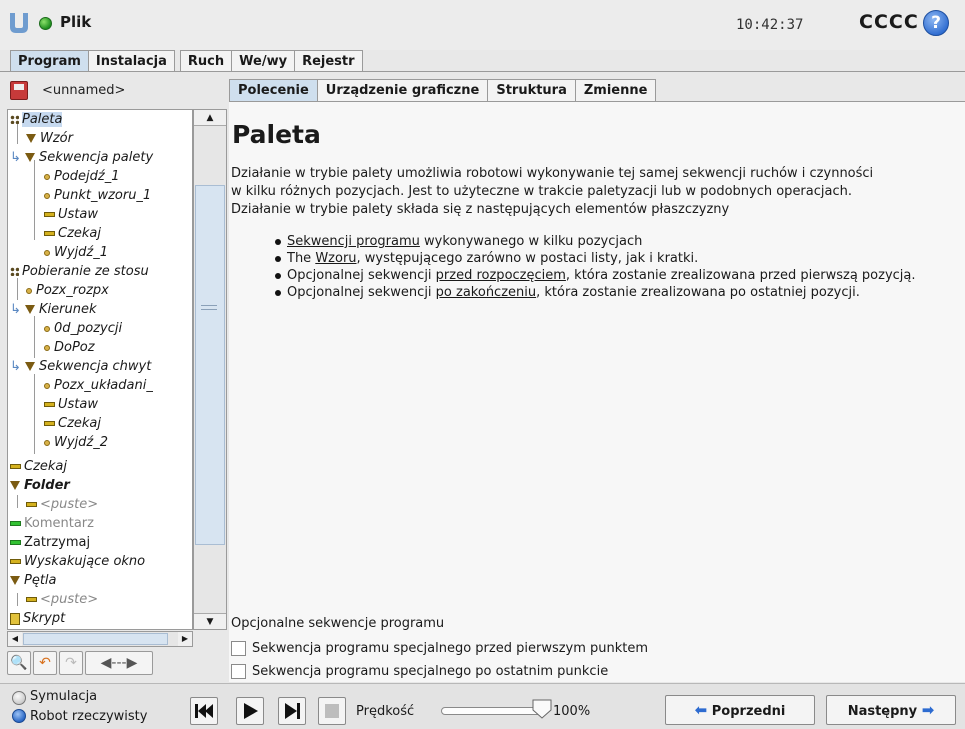 Image resolution: width=965 pixels, height=729 pixels. What do you see at coordinates (131, 61) in the screenshot?
I see `tab-installation: Instalacja` at bounding box center [131, 61].